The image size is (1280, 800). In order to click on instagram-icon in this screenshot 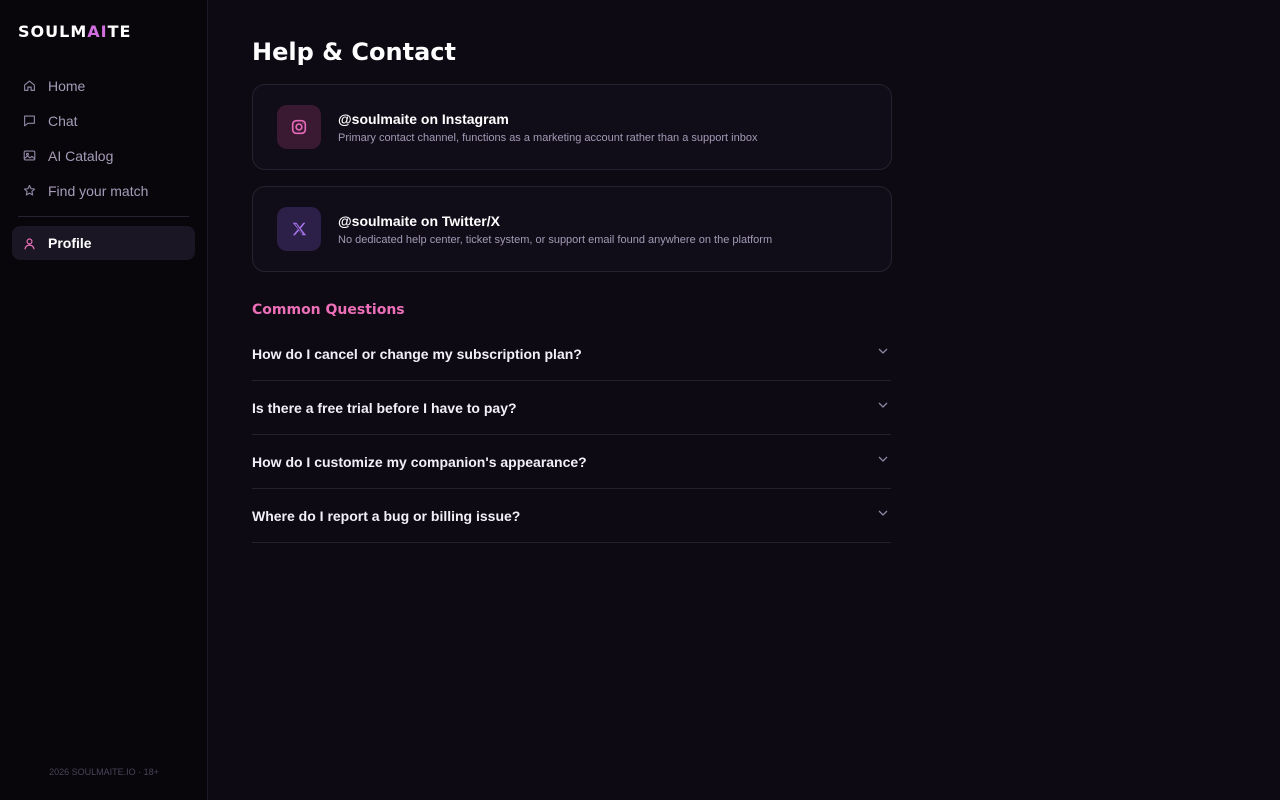, I will do `click(299, 127)`.